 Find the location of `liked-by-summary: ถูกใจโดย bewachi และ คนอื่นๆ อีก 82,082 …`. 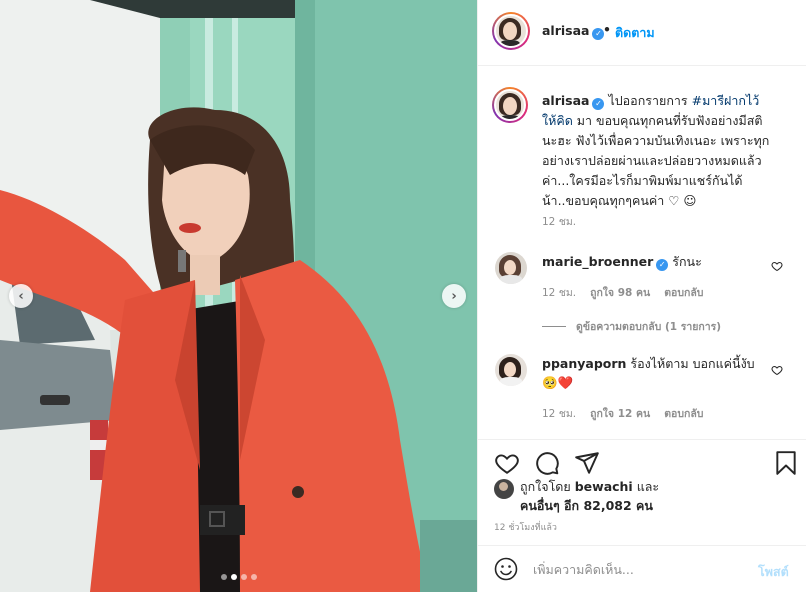

liked-by-summary: ถูกใจโดย bewachi และ คนอื่นๆ อีก 82,082 … is located at coordinates (576, 496).